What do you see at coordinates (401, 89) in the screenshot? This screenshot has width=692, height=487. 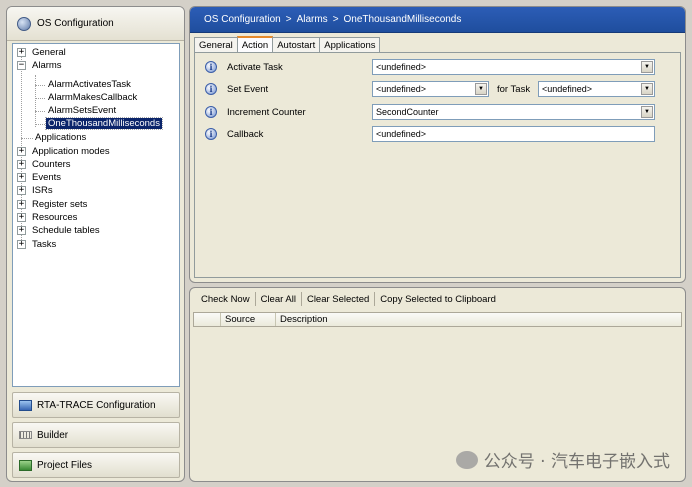 I see `set-event-value: <undefined>` at bounding box center [401, 89].